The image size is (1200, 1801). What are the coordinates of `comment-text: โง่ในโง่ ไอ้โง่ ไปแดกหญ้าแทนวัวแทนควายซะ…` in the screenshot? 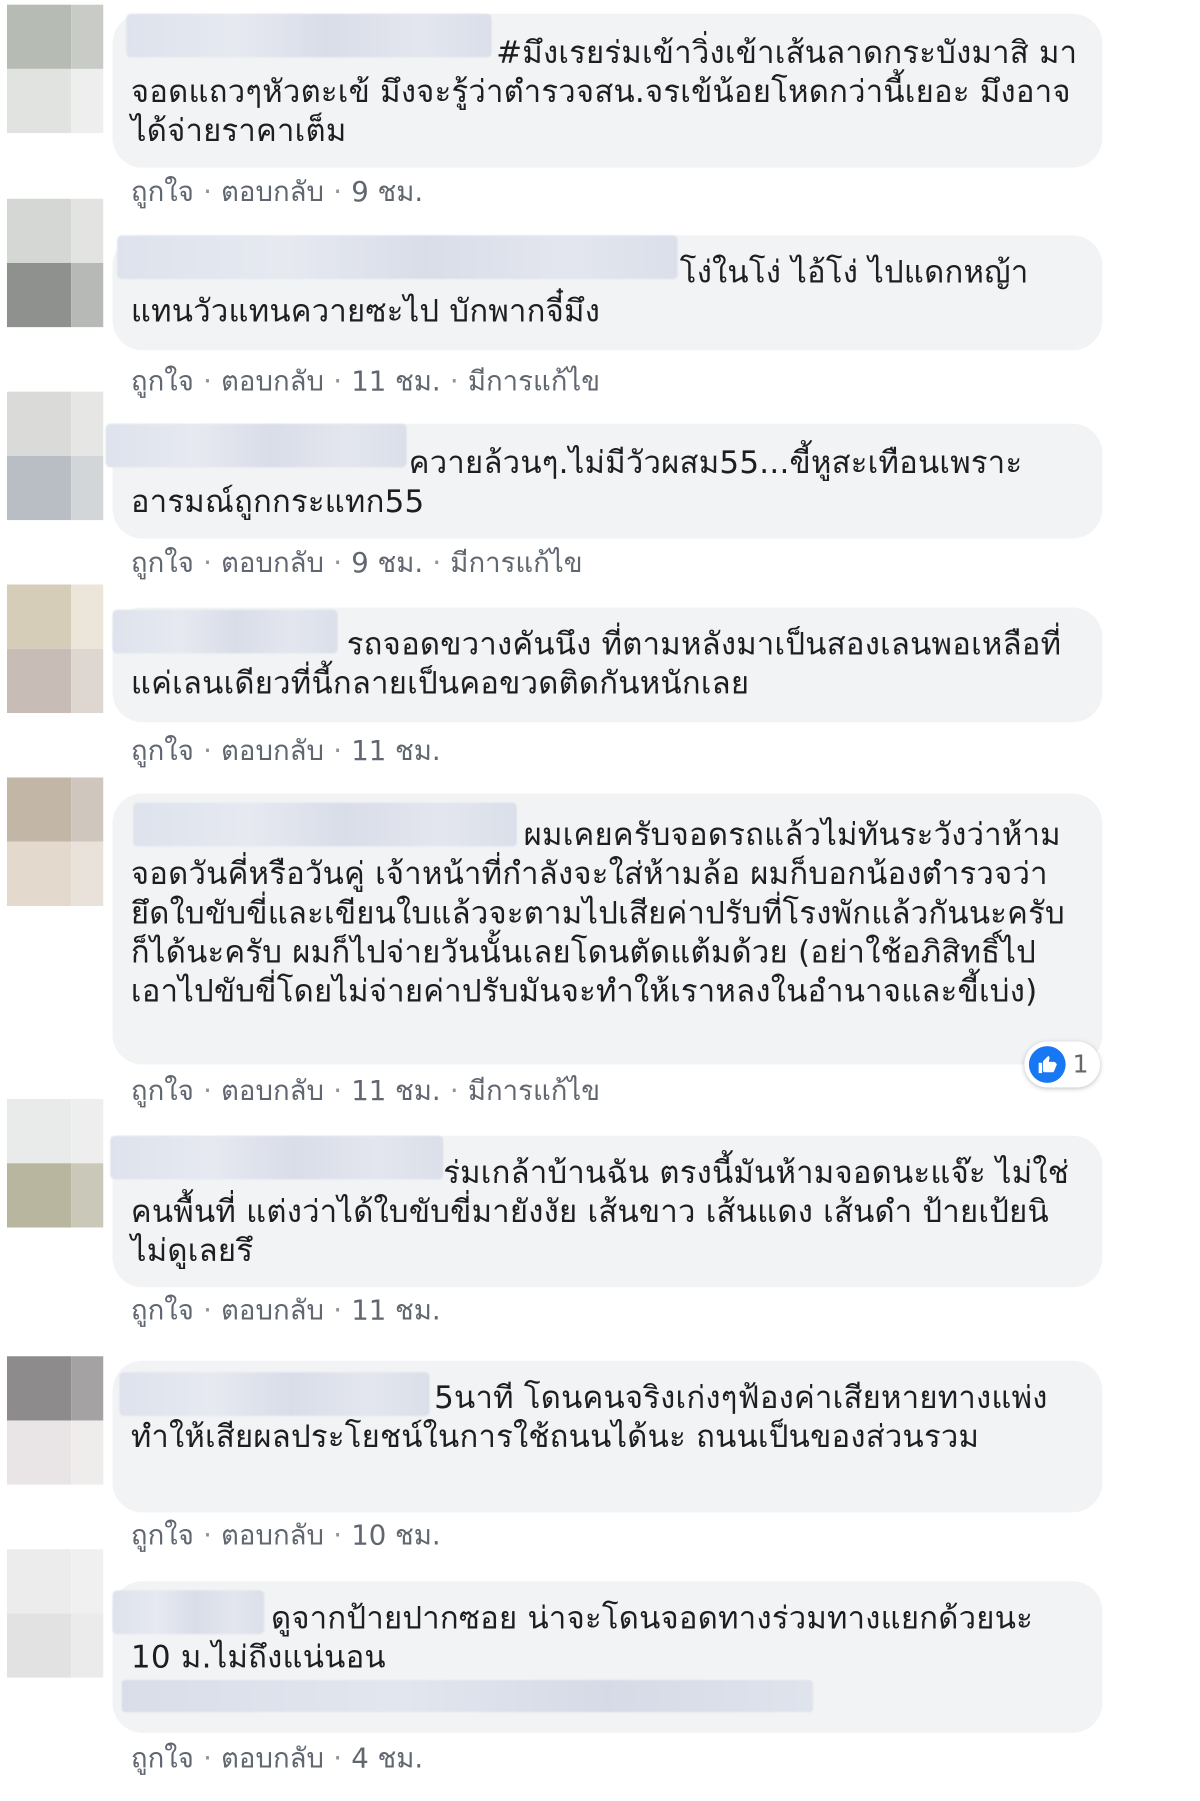 It's located at (579, 292).